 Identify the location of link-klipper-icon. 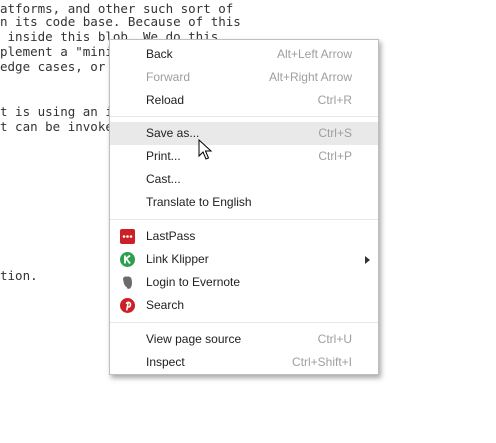
(127, 259).